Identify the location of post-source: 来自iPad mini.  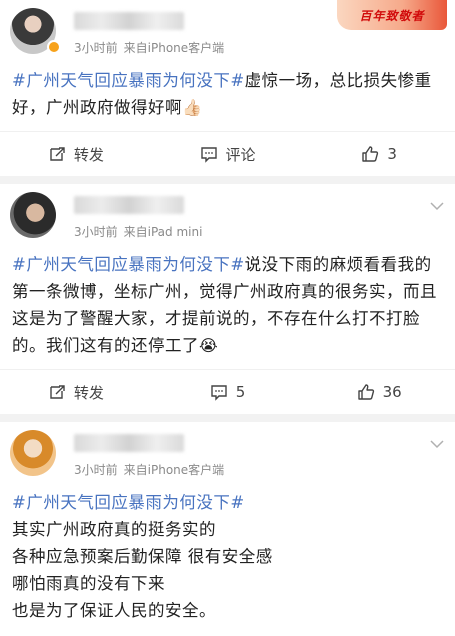
(163, 232).